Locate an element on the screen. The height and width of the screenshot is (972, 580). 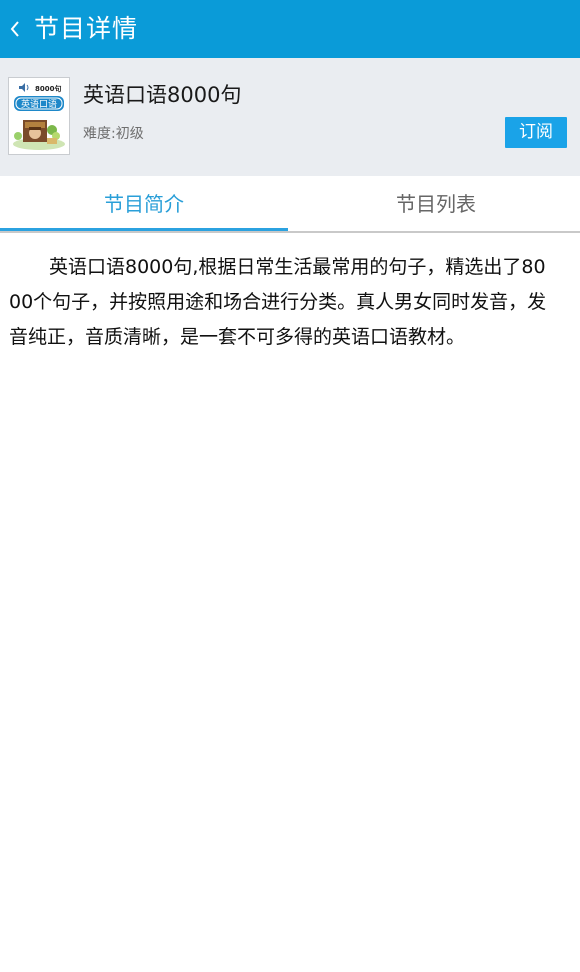
cover-title-text: 英语口语 is located at coordinates (39, 104).